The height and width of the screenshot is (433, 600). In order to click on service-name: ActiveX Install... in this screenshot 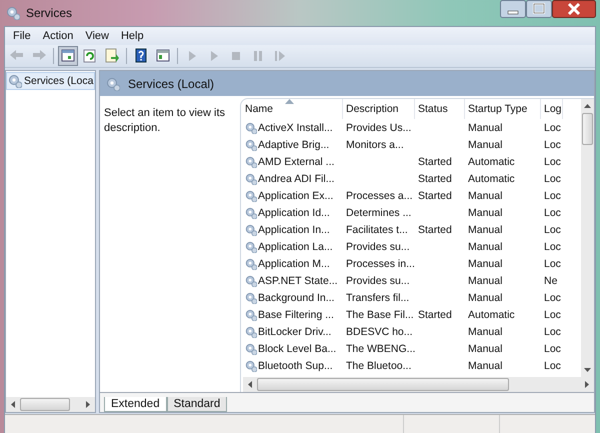, I will do `click(295, 128)`.